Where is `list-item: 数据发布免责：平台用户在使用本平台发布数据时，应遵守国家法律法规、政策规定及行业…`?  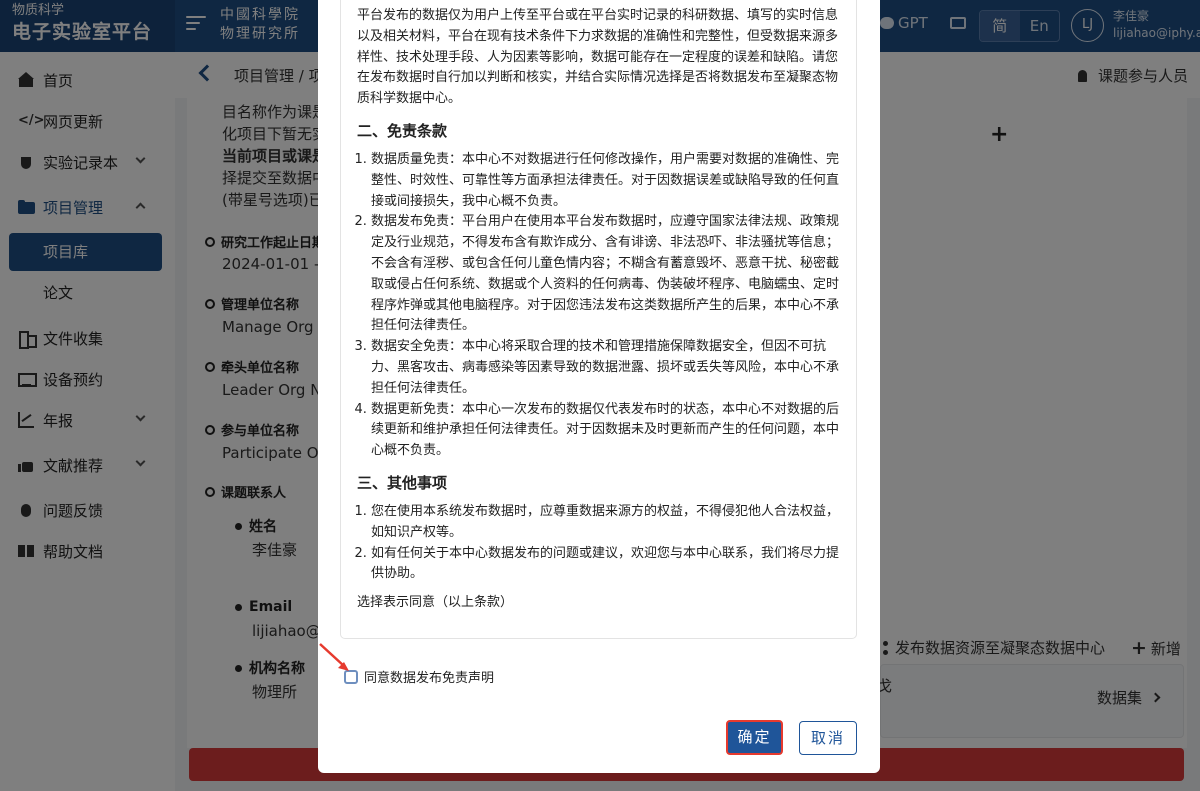 list-item: 数据发布免责：平台用户在使用本平台发布数据时，应遵守国家法律法规、政策规定及行业… is located at coordinates (609, 274).